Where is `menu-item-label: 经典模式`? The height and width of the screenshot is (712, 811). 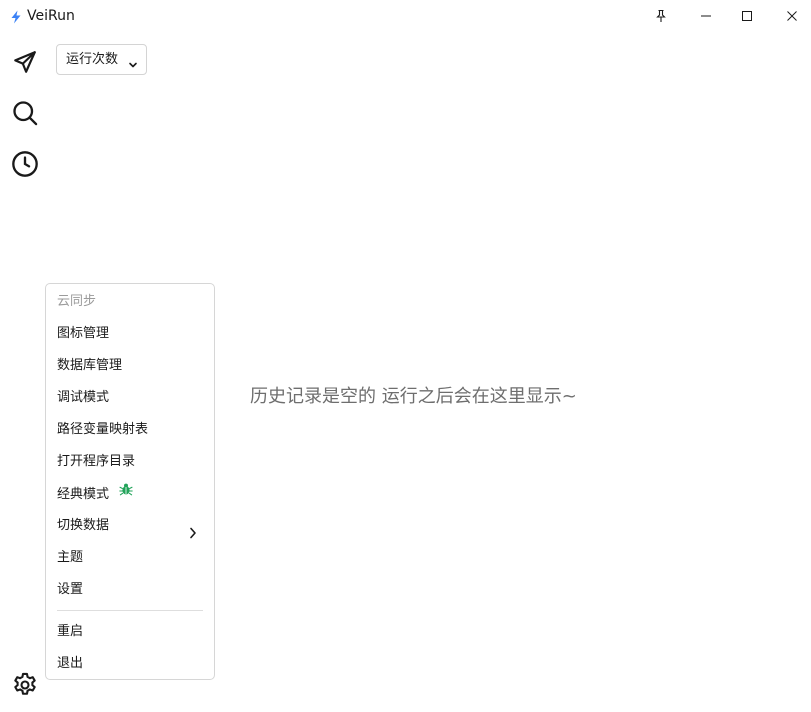 menu-item-label: 经典模式 is located at coordinates (83, 494).